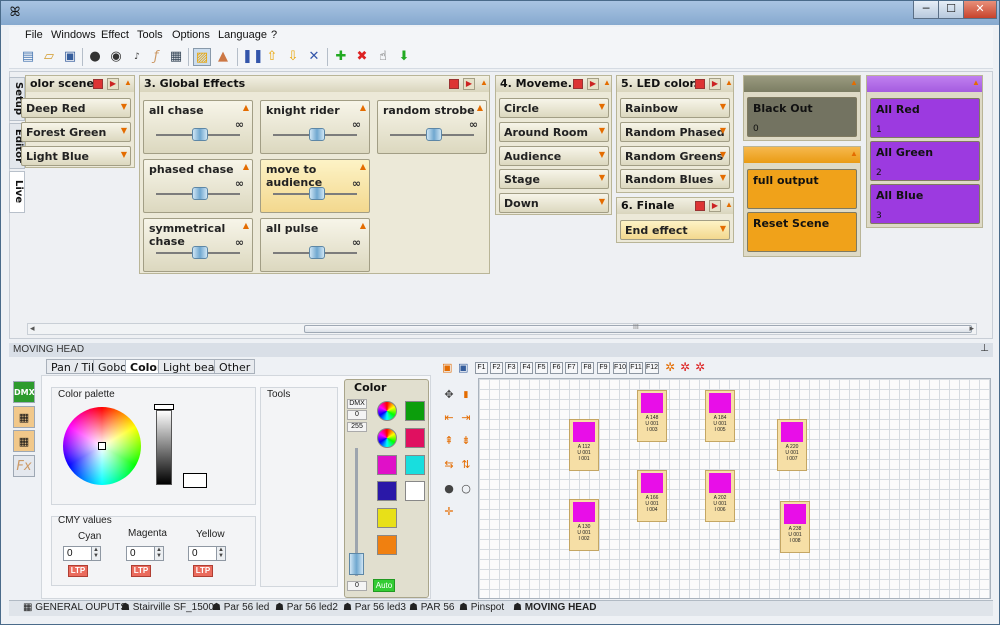 The width and height of the screenshot is (1000, 625). Describe the element at coordinates (925, 161) in the screenshot. I see `scene-all-green: All Green 2` at that location.